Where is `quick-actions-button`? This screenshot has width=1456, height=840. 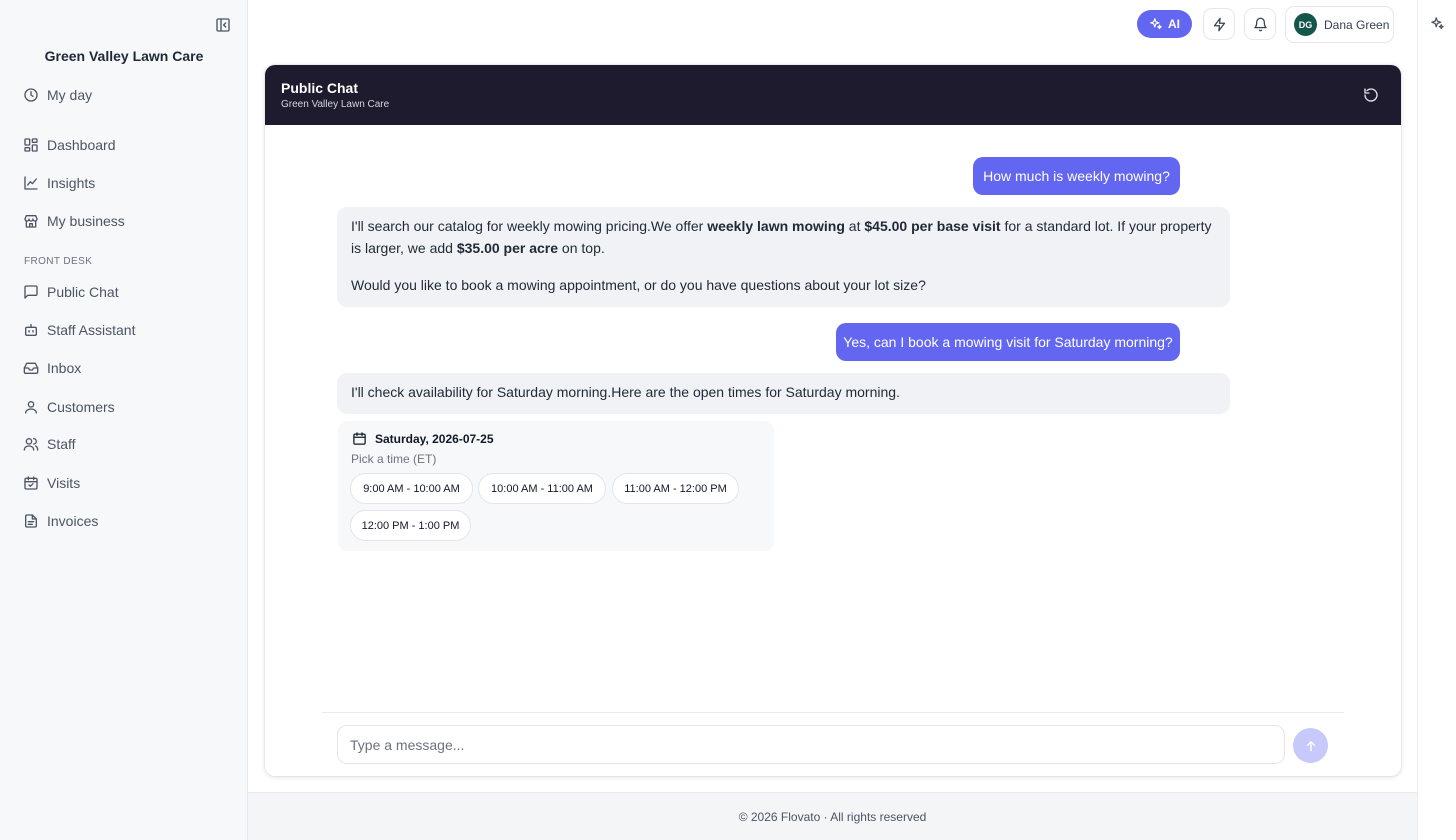 quick-actions-button is located at coordinates (1219, 24).